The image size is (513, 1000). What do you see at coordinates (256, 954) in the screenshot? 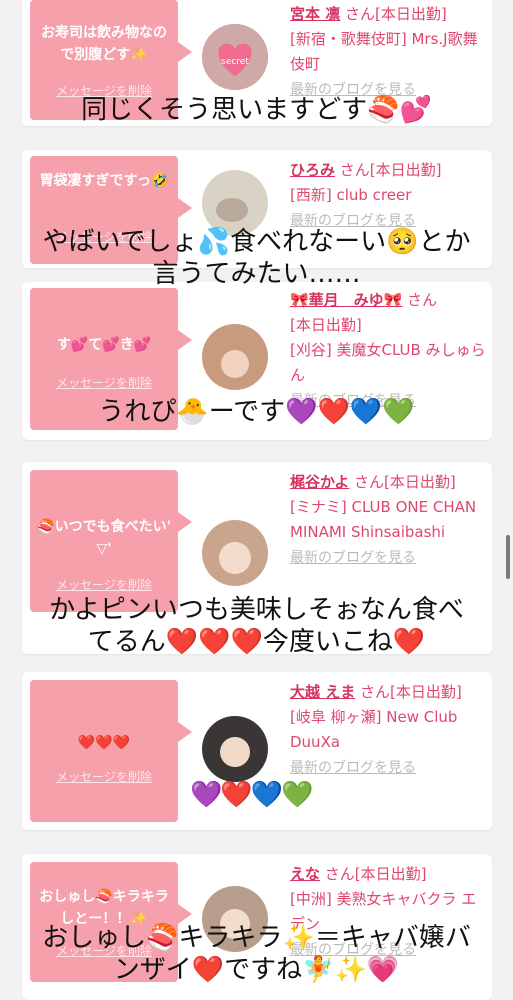
I see `comment-overlay: おしゅし🍣キラキラ✨＝キャバ嬢バ ンザイ❤️ですね🧚✨💗` at bounding box center [256, 954].